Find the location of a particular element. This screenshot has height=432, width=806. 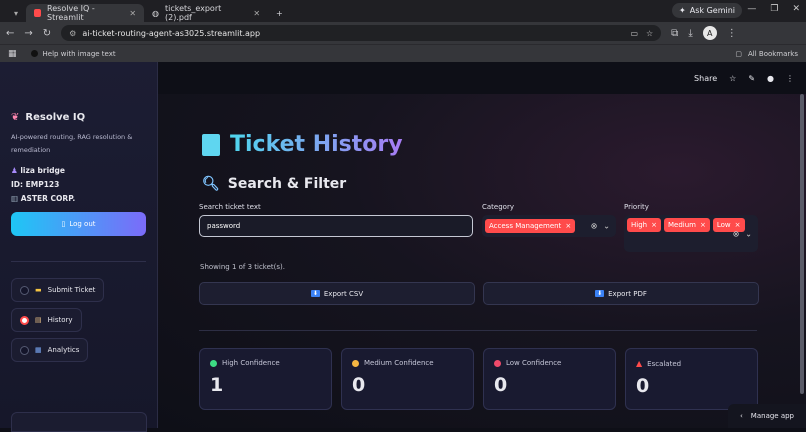

minimize-icon: — is located at coordinates (751, 9).